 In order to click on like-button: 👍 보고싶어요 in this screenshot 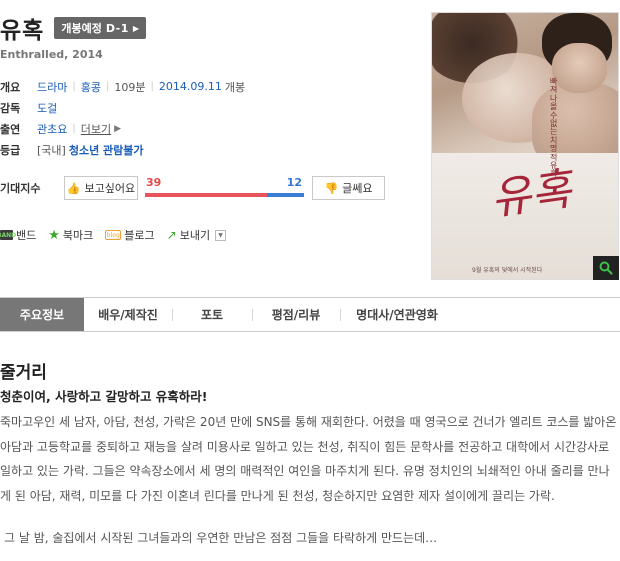, I will do `click(101, 188)`.